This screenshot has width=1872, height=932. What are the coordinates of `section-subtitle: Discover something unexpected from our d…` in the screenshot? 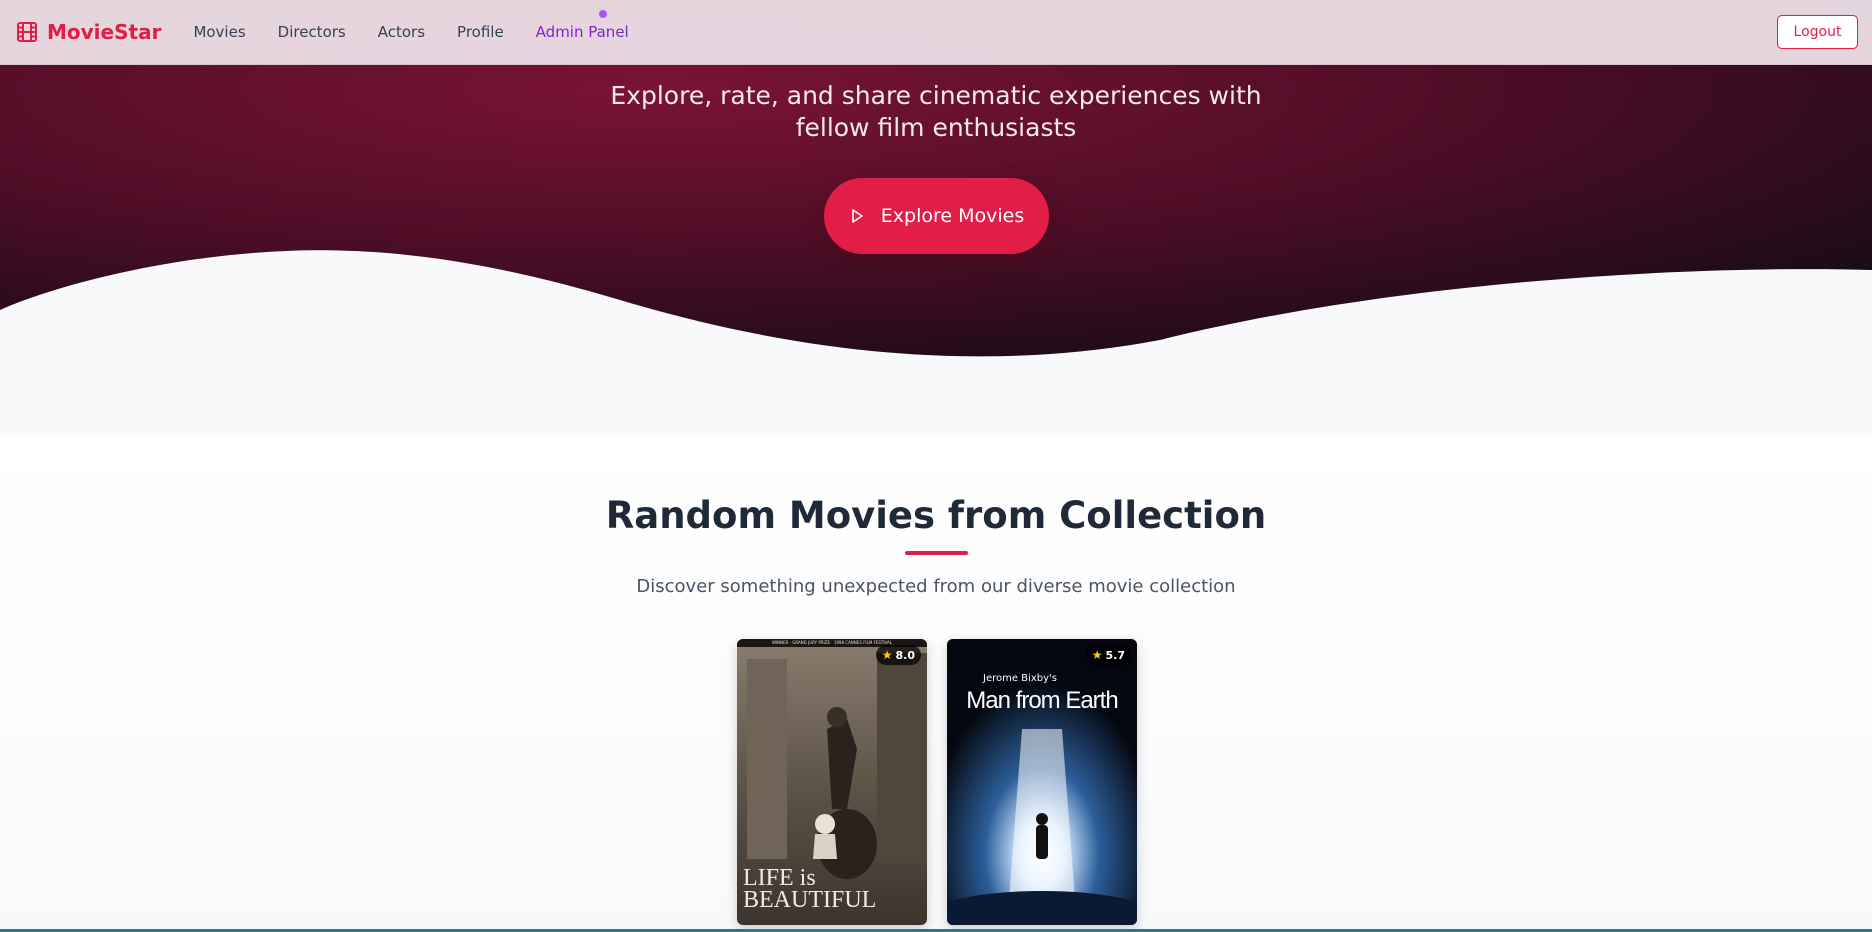 It's located at (936, 586).